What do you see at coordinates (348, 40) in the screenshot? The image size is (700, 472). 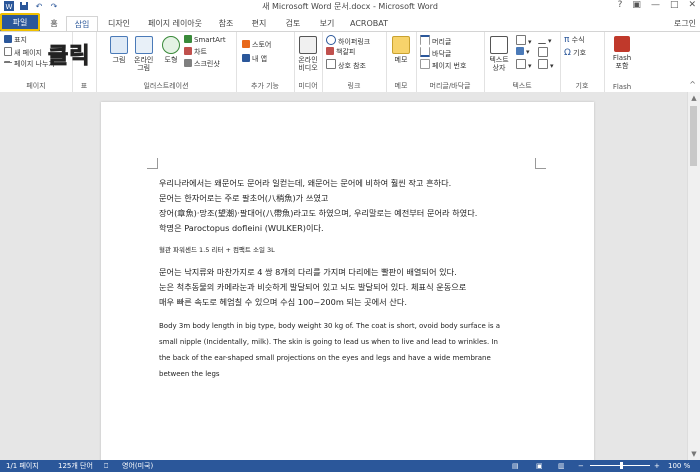 I see `hyperlink-button: 하이퍼링크` at bounding box center [348, 40].